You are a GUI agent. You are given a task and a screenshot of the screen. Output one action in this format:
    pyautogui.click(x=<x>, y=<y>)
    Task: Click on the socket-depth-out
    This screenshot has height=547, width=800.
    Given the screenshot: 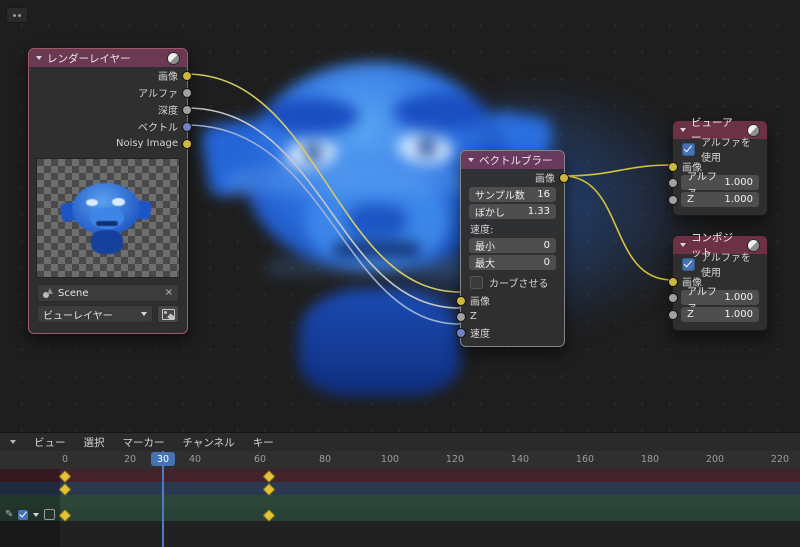 What is the action you would take?
    pyautogui.click(x=187, y=110)
    